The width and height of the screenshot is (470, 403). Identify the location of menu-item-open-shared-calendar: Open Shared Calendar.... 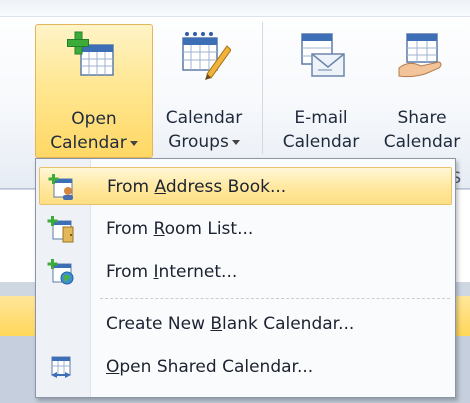
(245, 367).